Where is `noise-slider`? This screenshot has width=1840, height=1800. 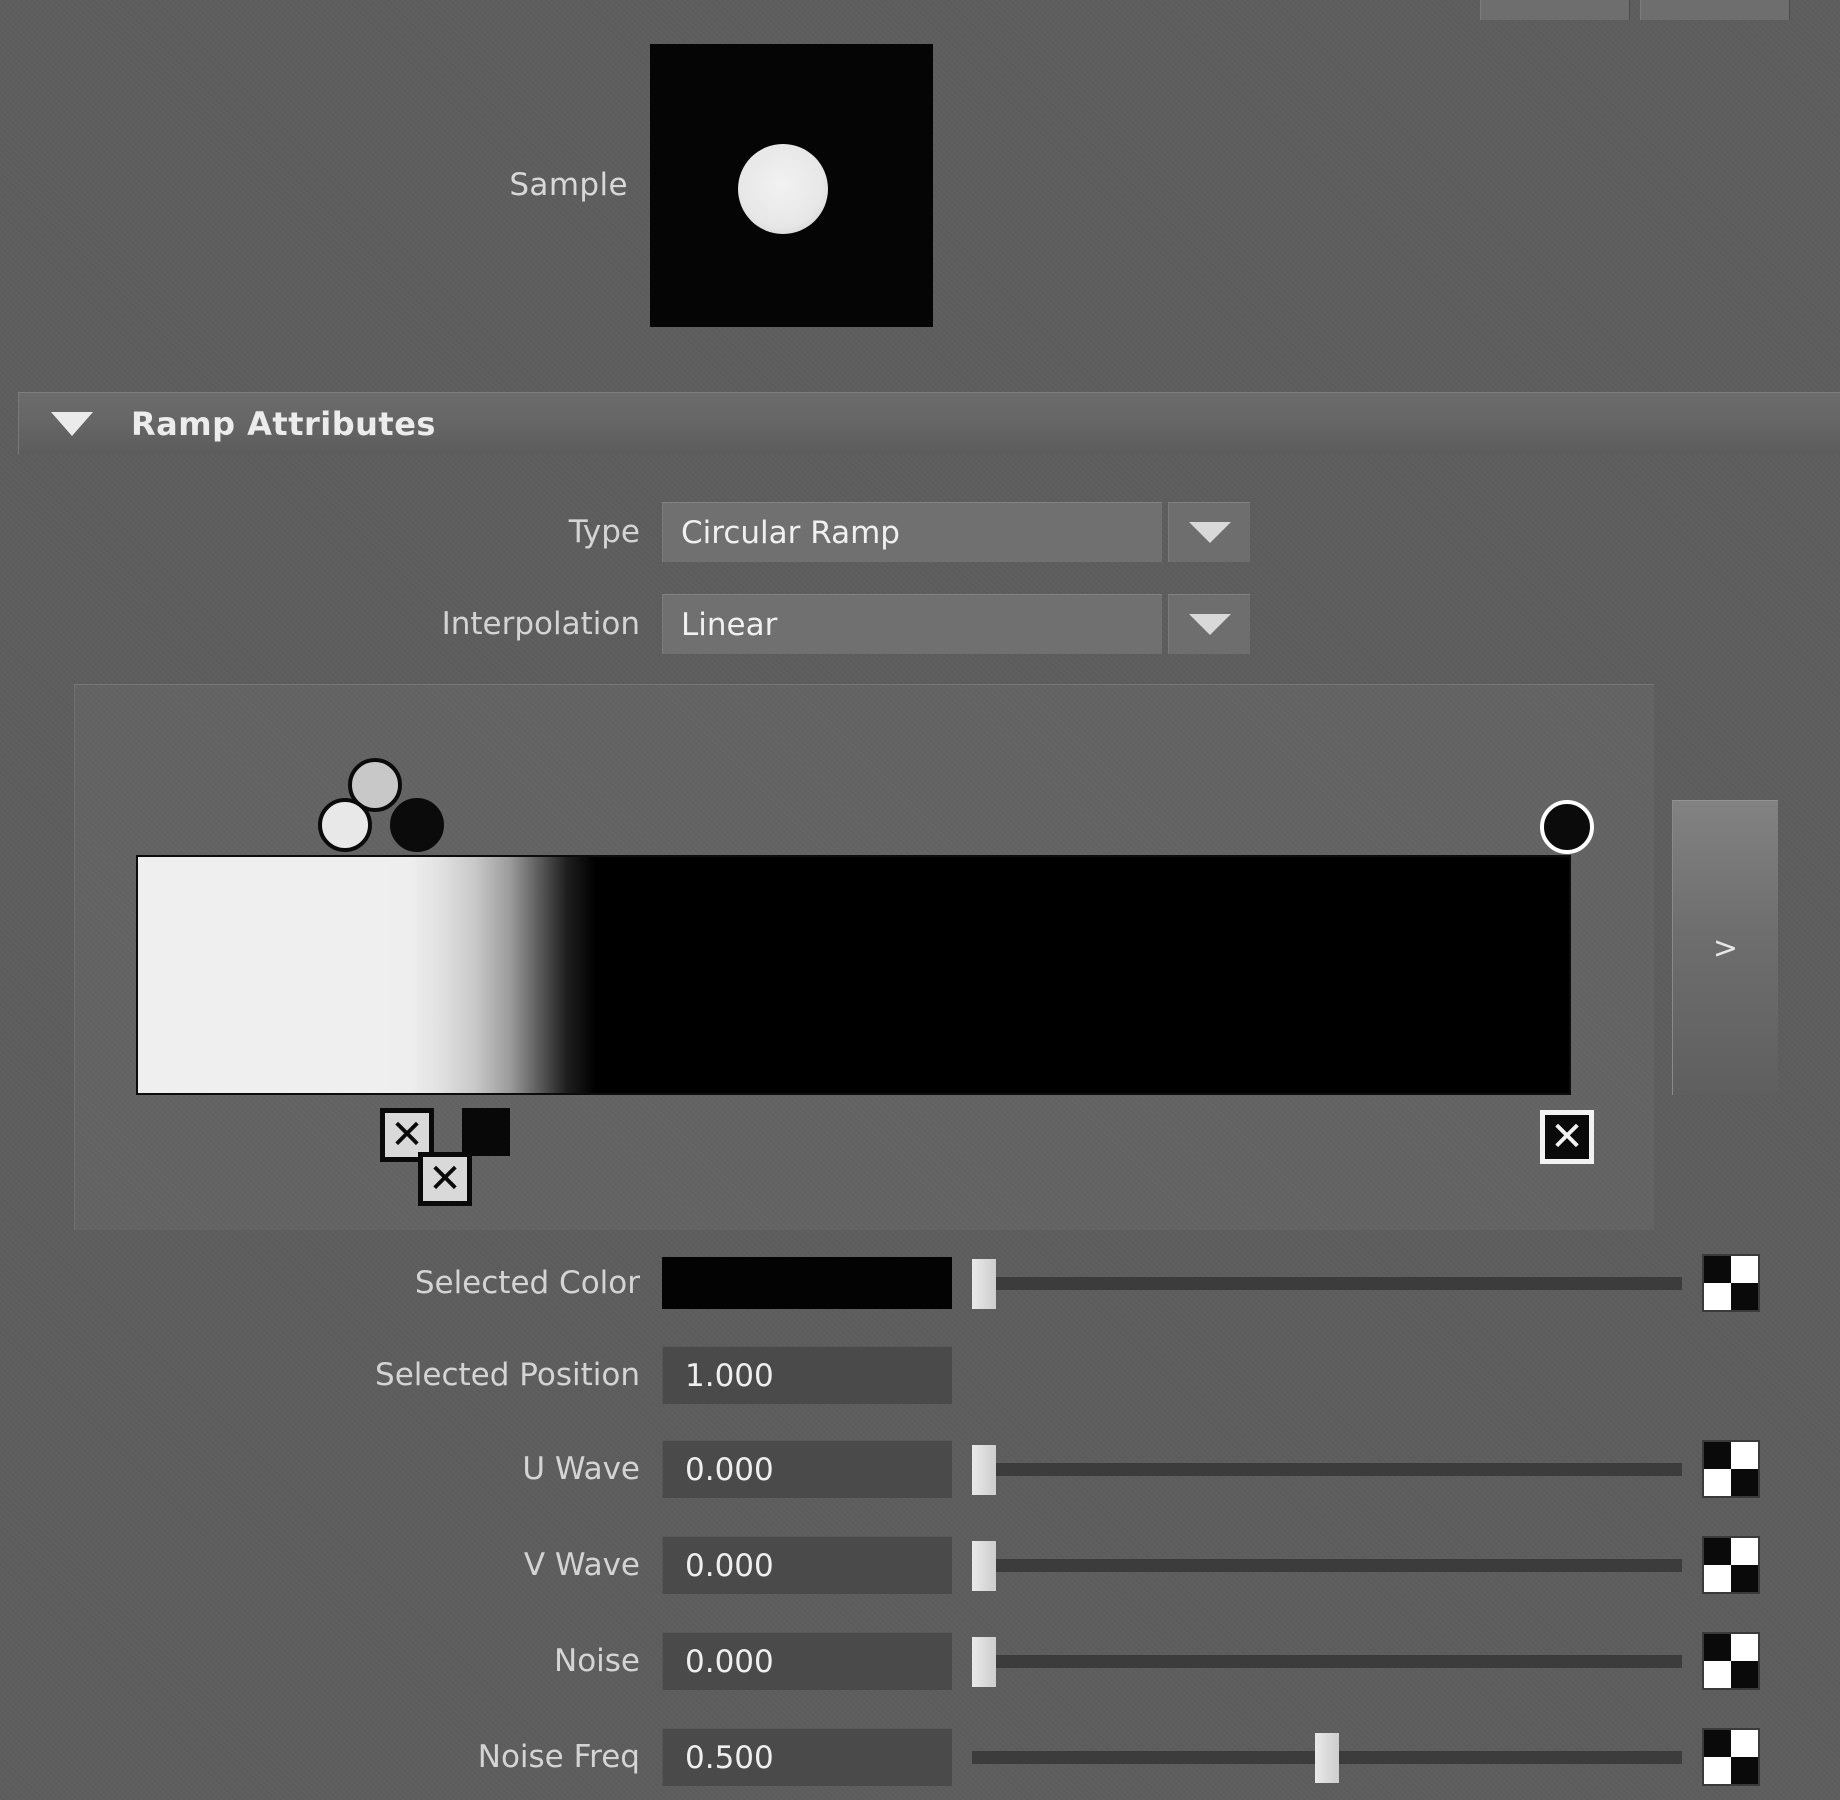 noise-slider is located at coordinates (1327, 1661).